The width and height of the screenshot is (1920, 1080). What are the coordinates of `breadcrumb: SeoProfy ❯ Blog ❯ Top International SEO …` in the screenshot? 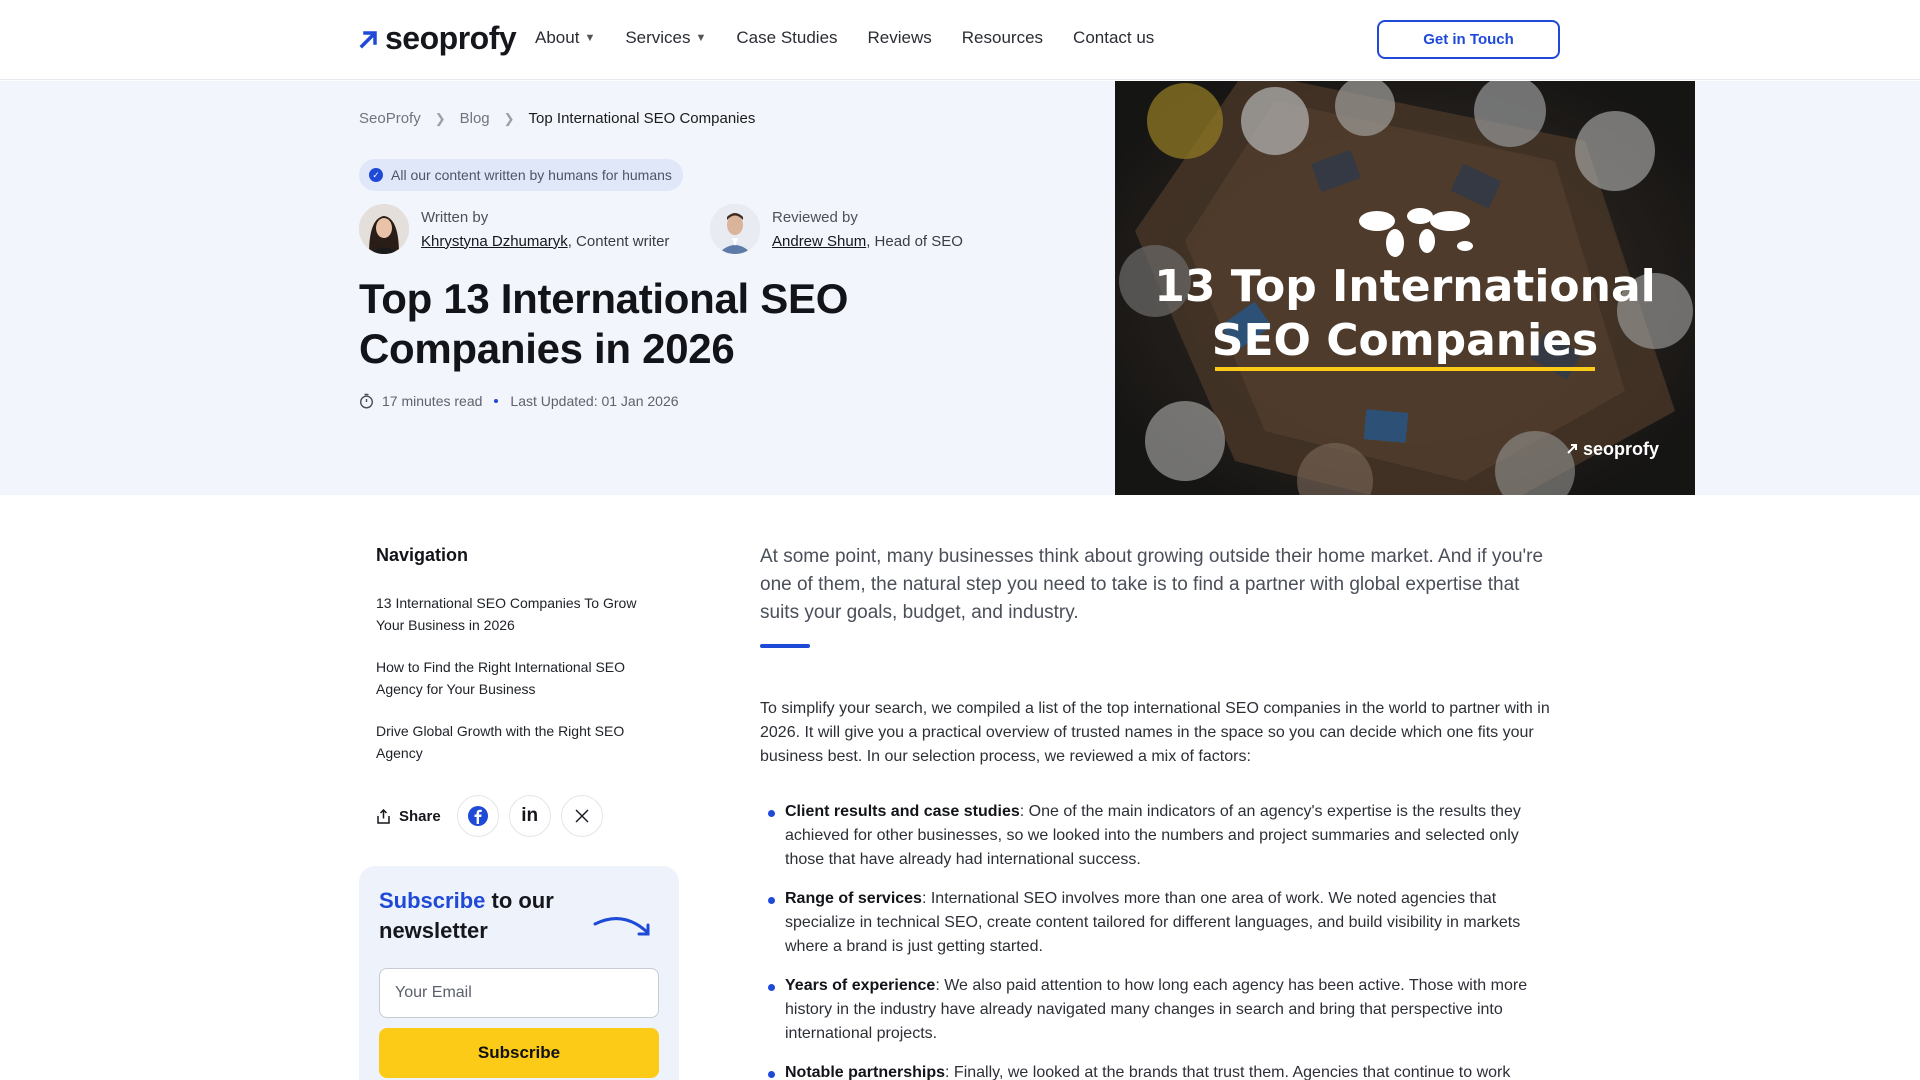 It's located at (557, 118).